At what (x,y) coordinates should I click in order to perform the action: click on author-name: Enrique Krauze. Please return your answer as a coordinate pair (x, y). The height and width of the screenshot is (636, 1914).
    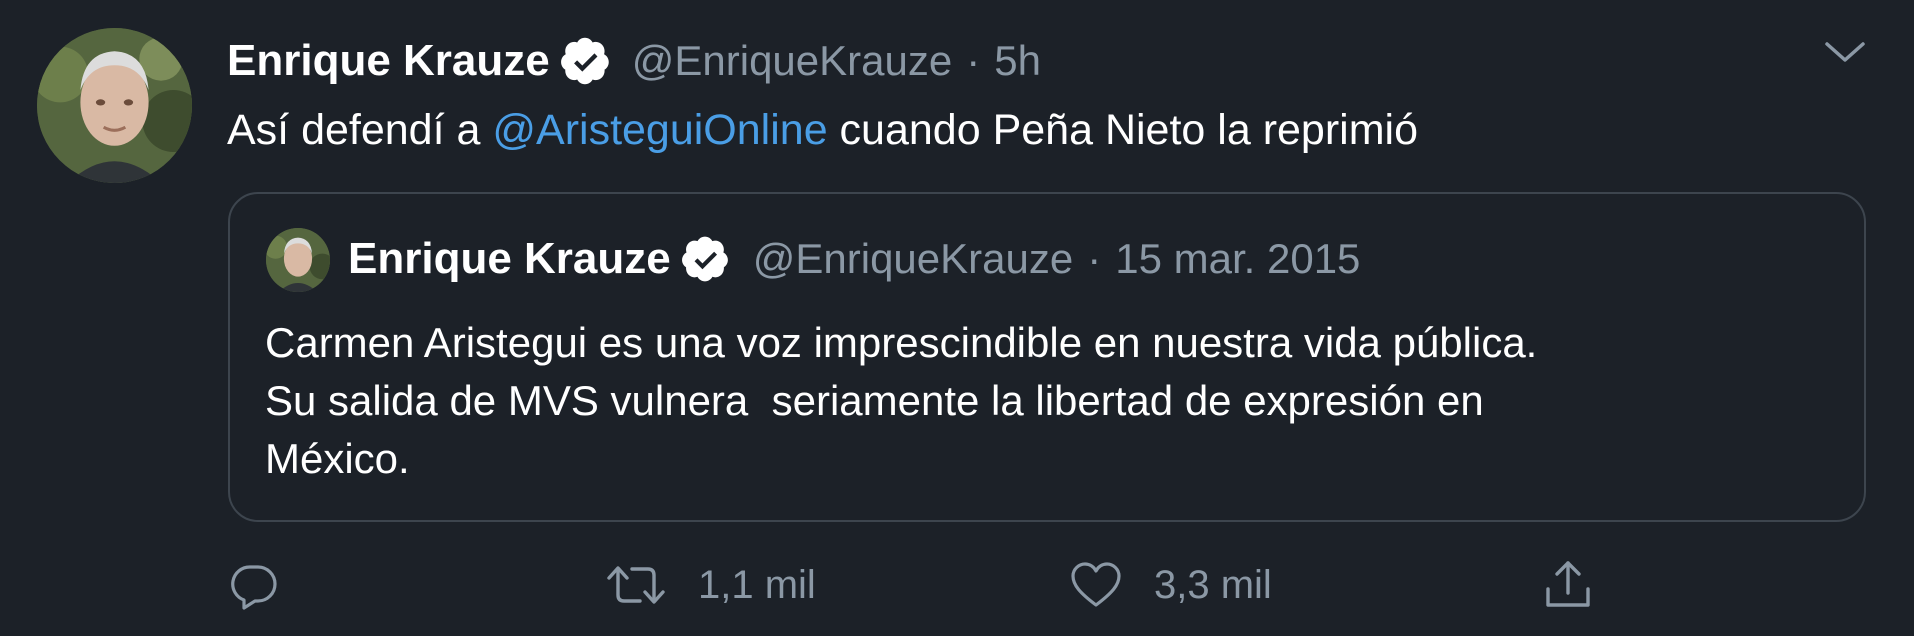
    Looking at the image, I should click on (388, 61).